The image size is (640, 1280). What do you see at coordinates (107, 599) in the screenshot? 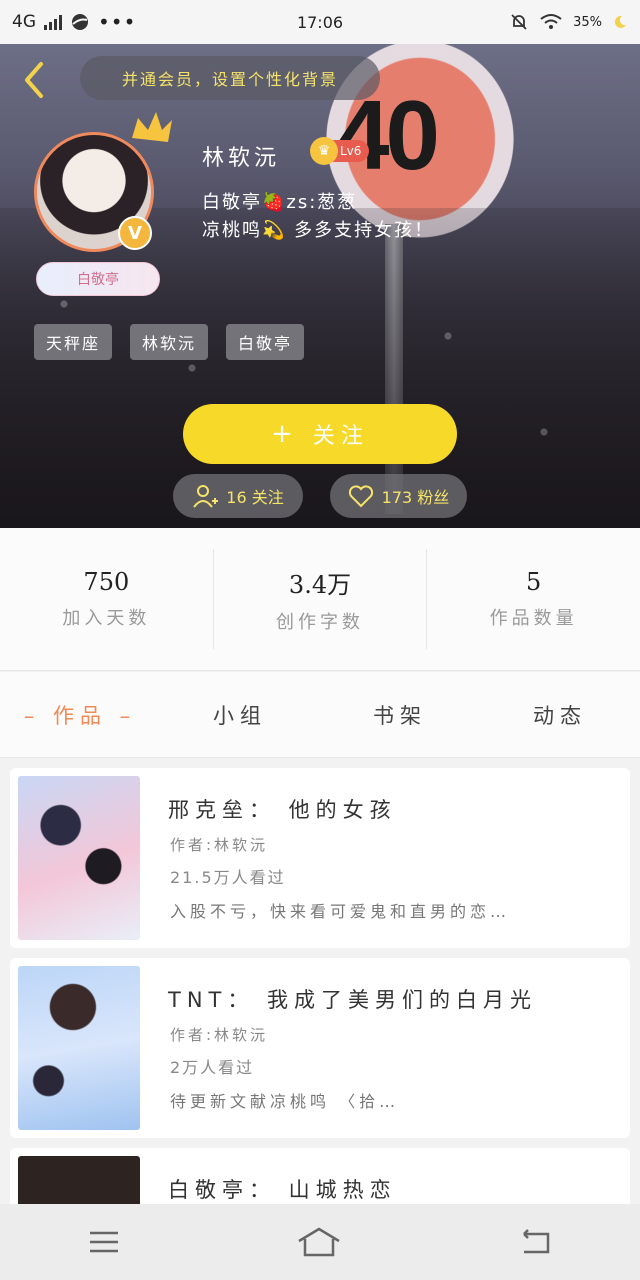
I see `stat-join-days: 750 加入天数` at bounding box center [107, 599].